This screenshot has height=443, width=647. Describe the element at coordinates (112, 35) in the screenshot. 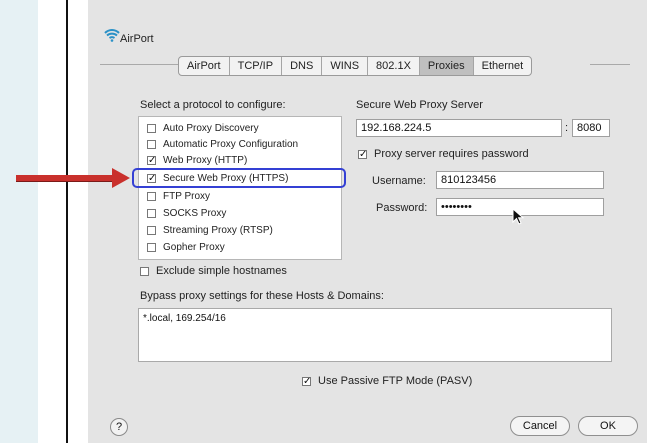

I see `wifi-icon` at that location.